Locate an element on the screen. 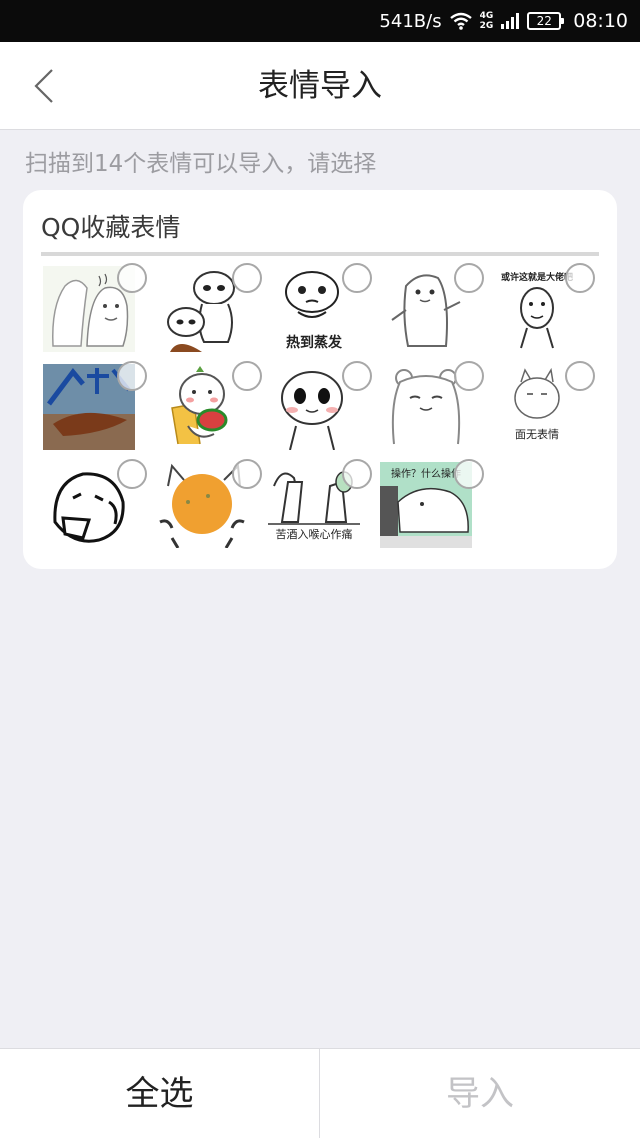 The width and height of the screenshot is (640, 1138). status-bar: 541B/s 4G 2G 22 08:10 is located at coordinates (320, 21).